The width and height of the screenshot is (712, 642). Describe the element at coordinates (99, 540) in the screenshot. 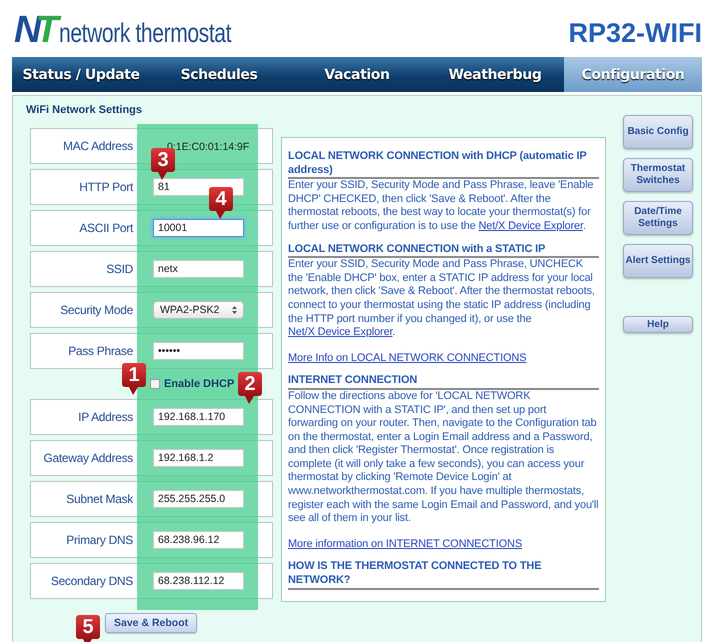

I see `field-label: Primary DNS` at that location.